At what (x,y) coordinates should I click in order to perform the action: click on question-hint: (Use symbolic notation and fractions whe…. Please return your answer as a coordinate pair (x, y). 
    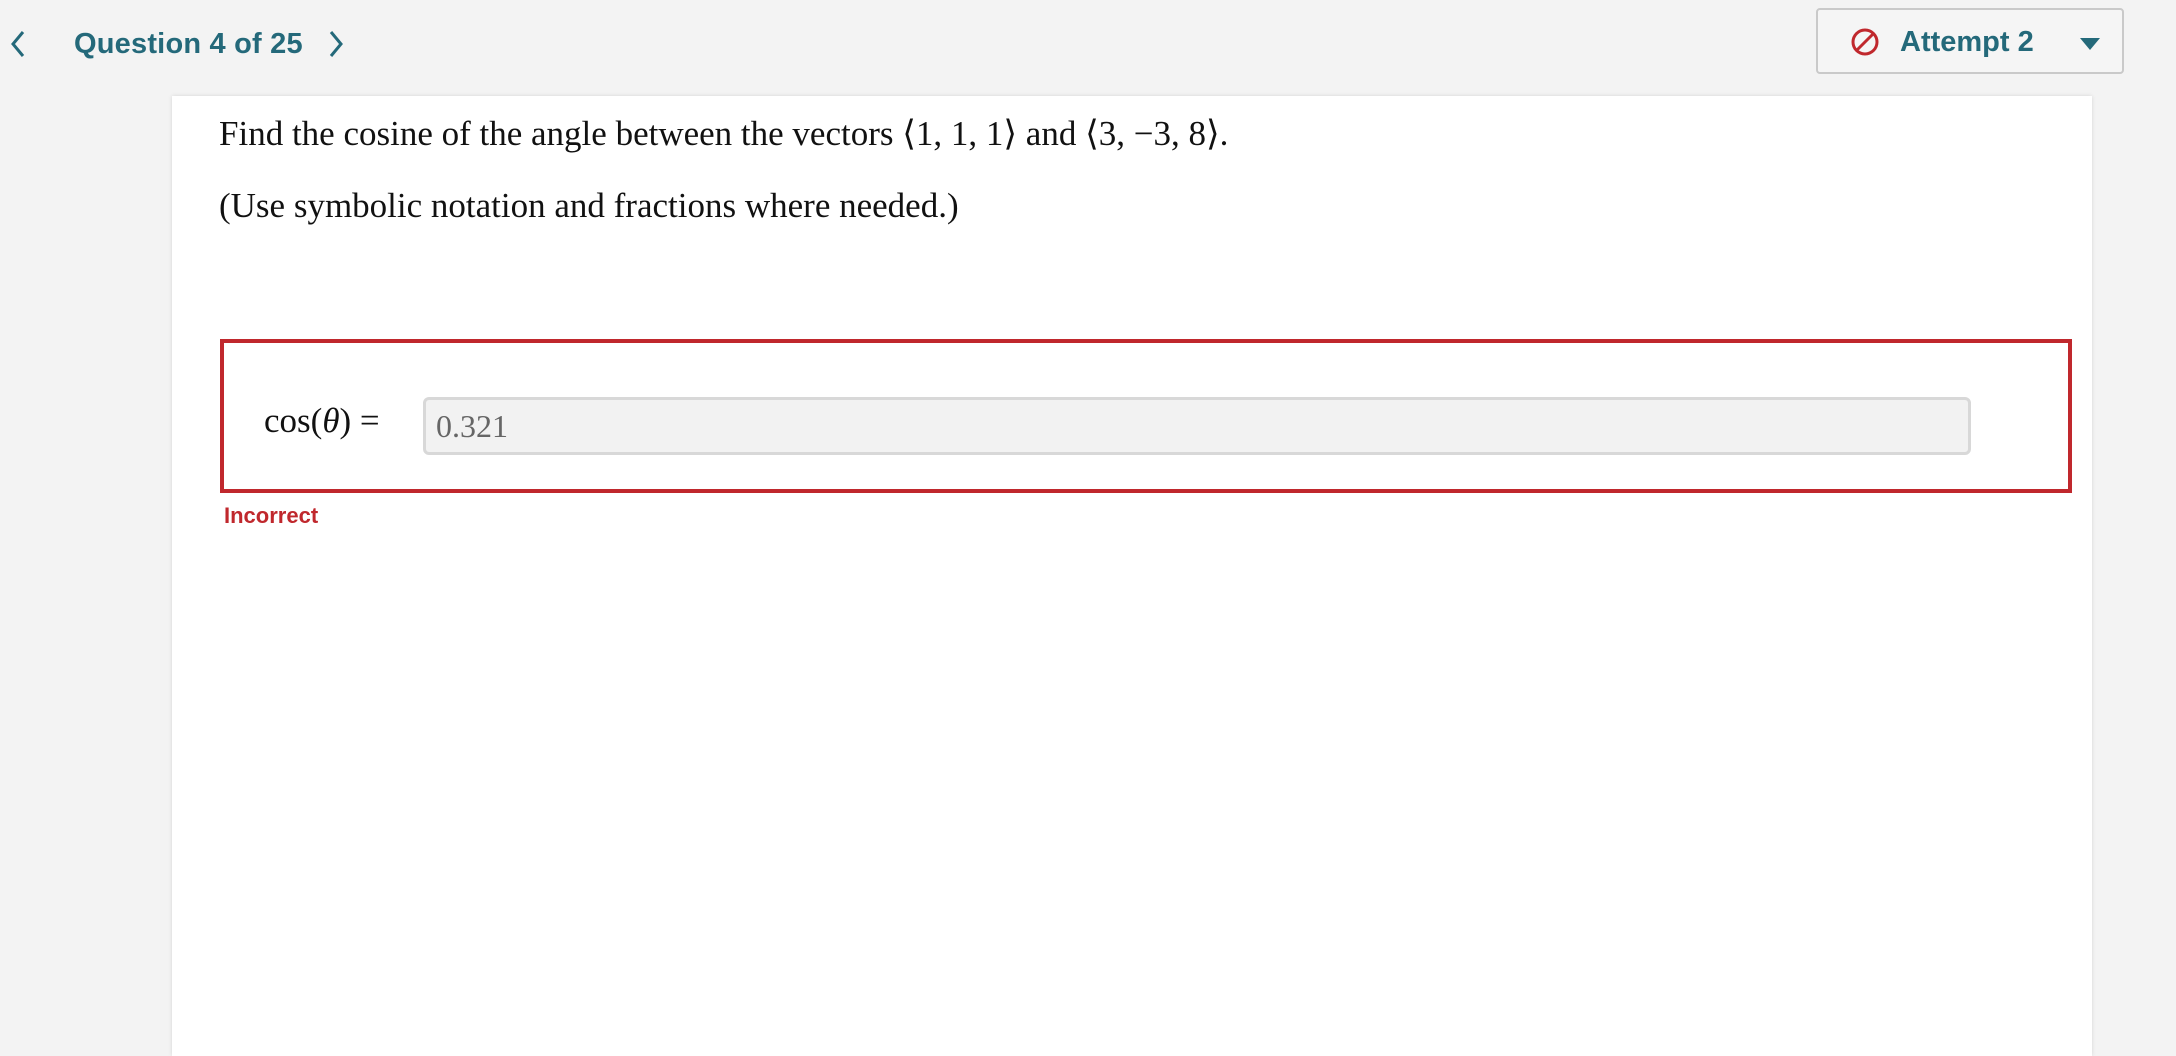
    Looking at the image, I should click on (589, 205).